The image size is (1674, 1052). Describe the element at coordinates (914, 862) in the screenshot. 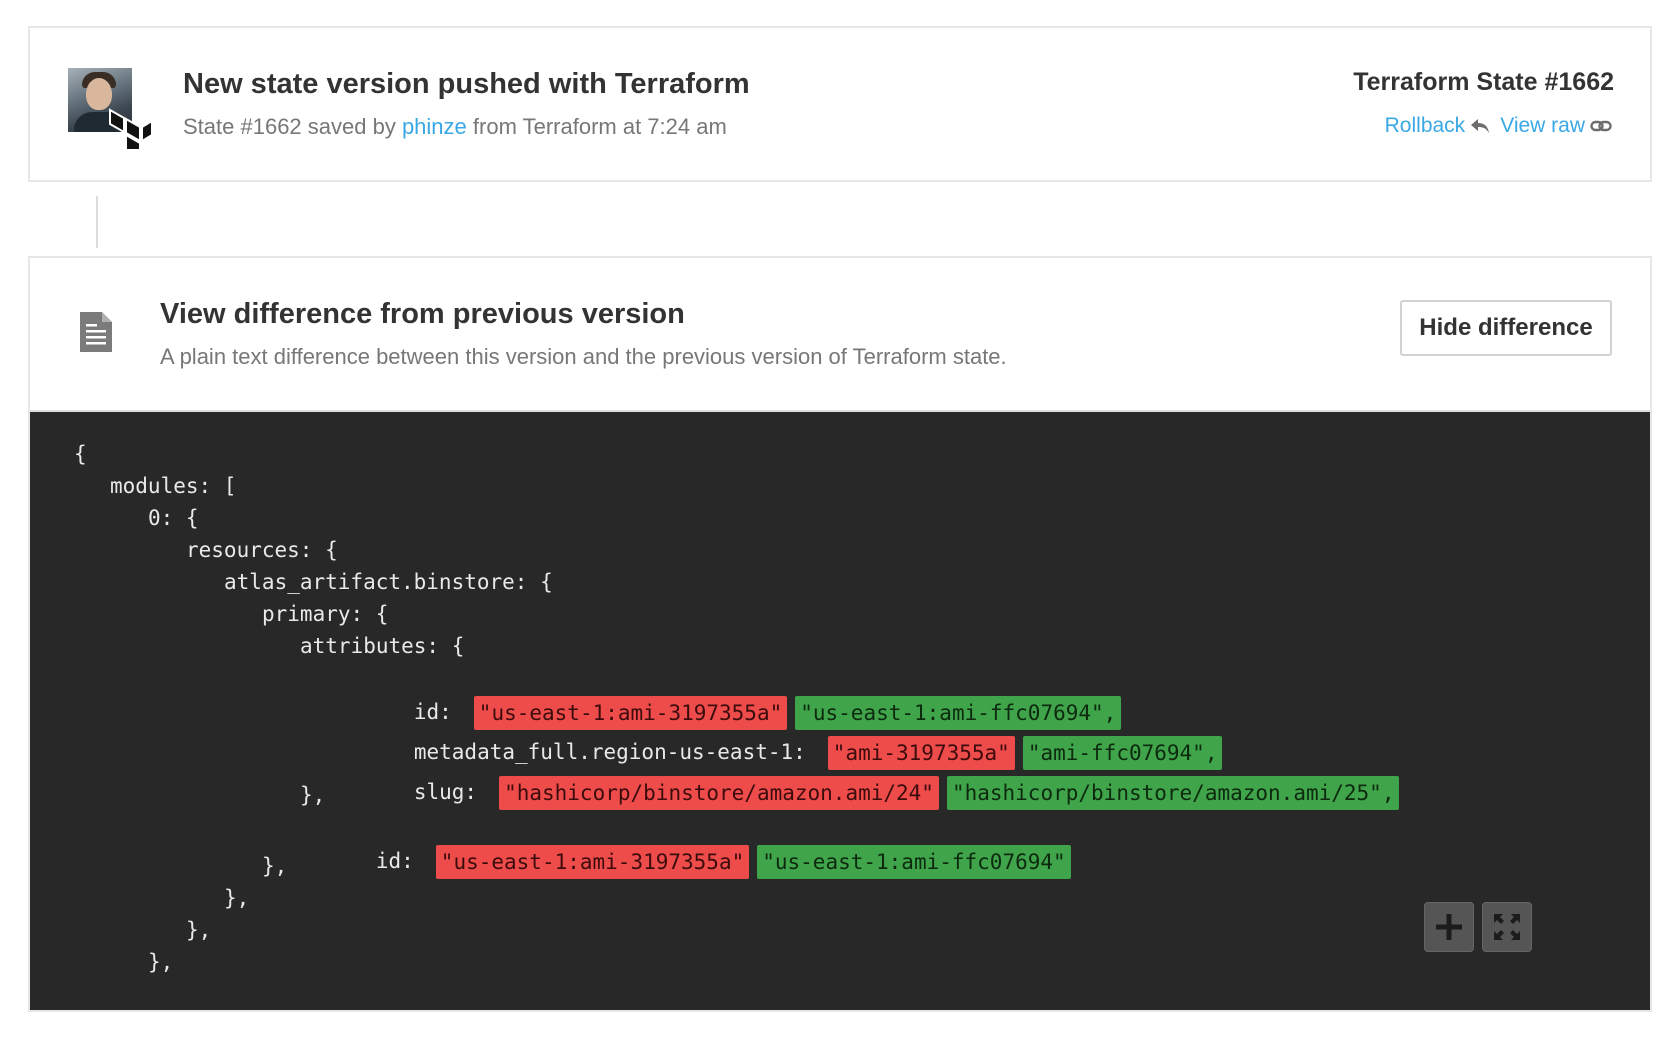

I see `added-value: "us-east-1:ami-ffc07694"` at that location.